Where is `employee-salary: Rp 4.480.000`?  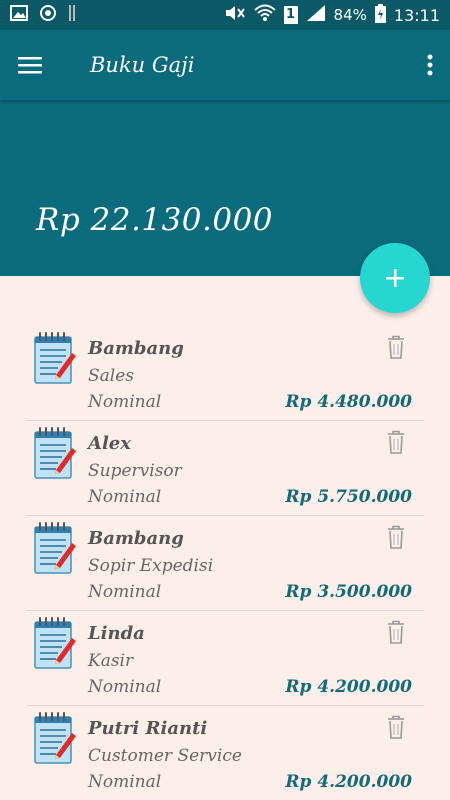
employee-salary: Rp 4.480.000 is located at coordinates (348, 402).